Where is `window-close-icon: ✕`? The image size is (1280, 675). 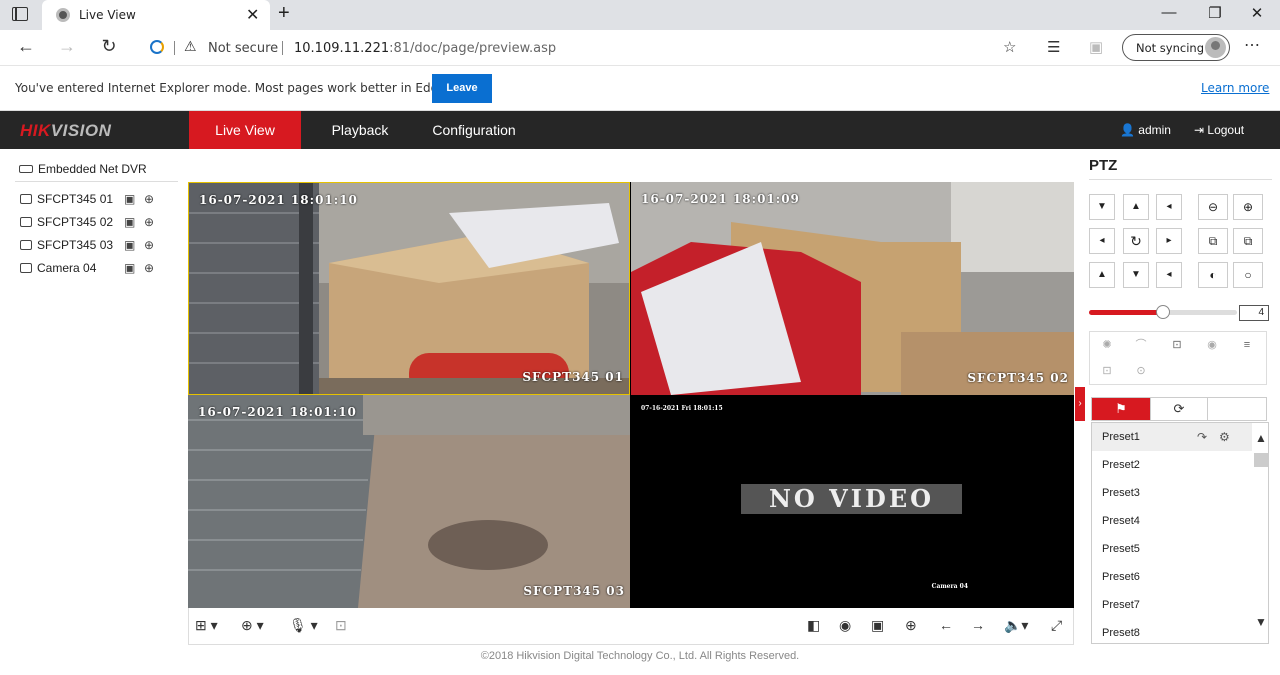
window-close-icon: ✕ is located at coordinates (1257, 13).